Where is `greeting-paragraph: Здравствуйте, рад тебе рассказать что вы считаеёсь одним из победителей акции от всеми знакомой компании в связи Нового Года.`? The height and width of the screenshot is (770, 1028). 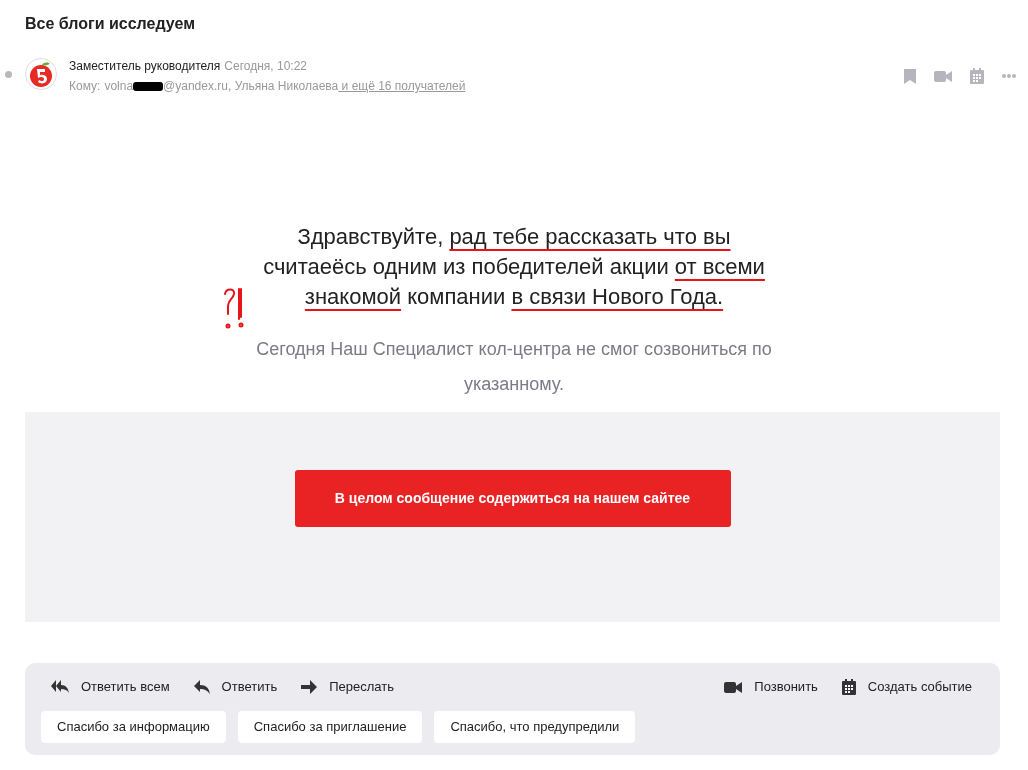 greeting-paragraph: Здравствуйте, рад тебе рассказать что вы считаеёсь одним из победителей акции от всеми знакомой компании в связи Нового Года. is located at coordinates (514, 267).